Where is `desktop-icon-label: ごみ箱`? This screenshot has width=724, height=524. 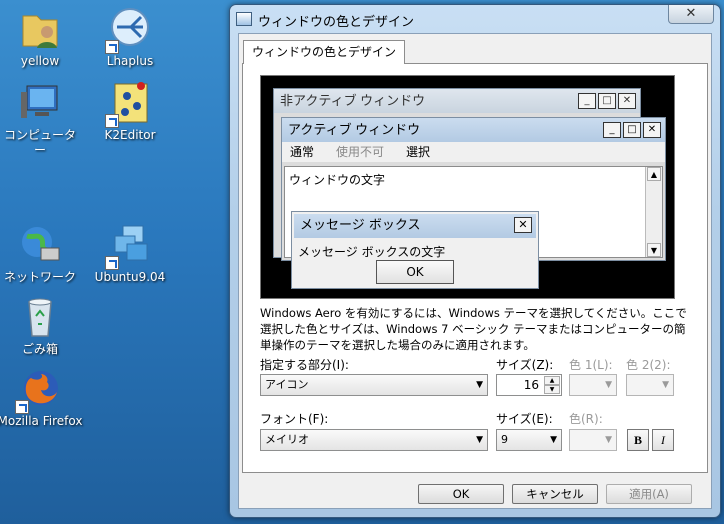
desktop-icon-label: ごみ箱 is located at coordinates (39, 349).